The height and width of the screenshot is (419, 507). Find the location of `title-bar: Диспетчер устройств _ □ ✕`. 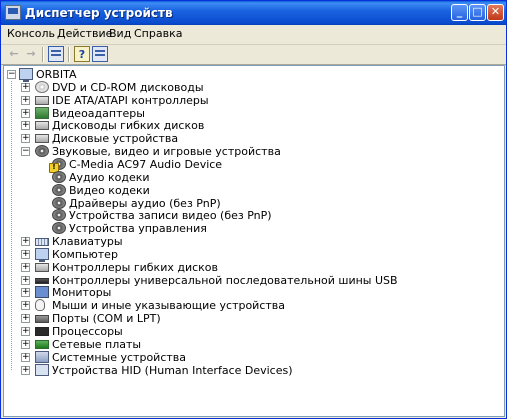

title-bar: Диспетчер устройств _ □ ✕ is located at coordinates (253, 13).